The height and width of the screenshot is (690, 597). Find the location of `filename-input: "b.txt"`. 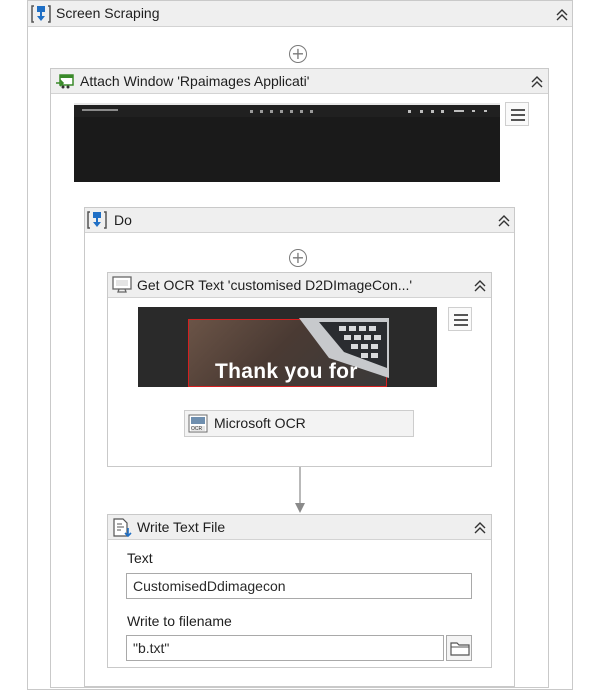

filename-input: "b.txt" is located at coordinates (285, 648).